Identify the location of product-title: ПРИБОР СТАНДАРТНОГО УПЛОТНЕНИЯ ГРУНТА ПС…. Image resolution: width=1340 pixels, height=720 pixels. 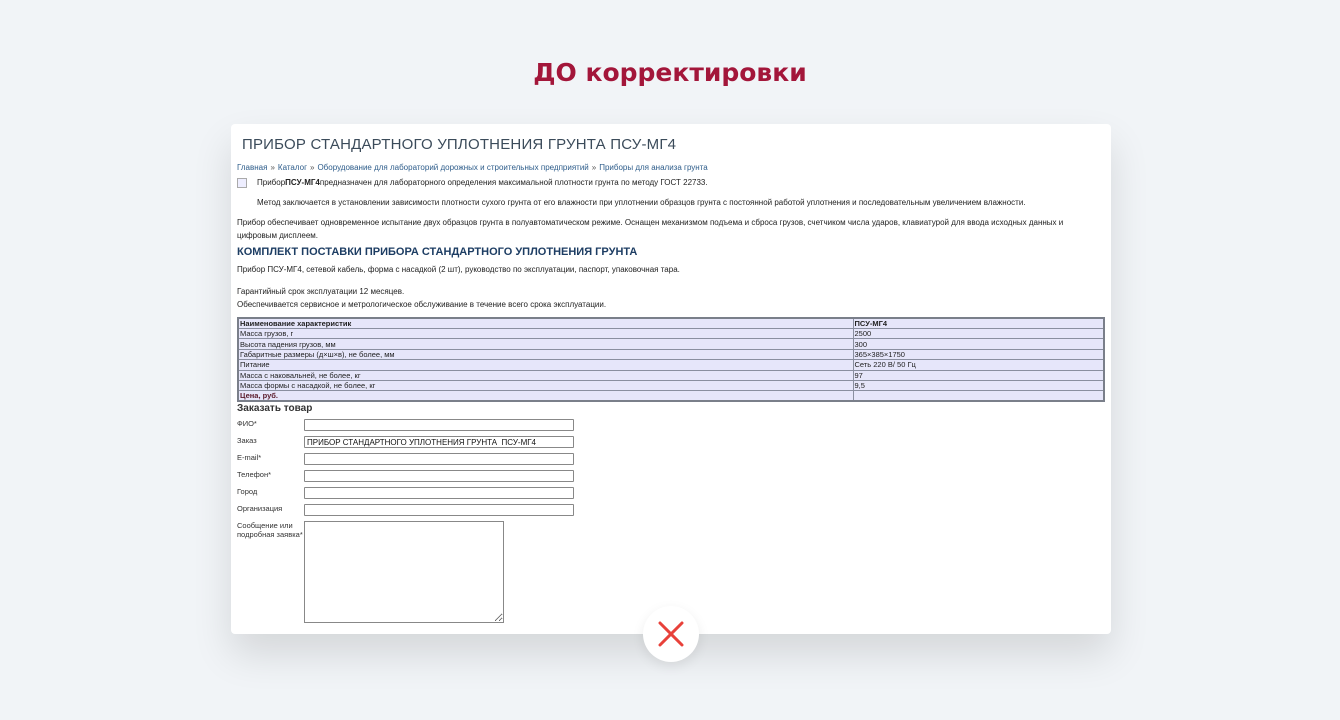
(459, 144).